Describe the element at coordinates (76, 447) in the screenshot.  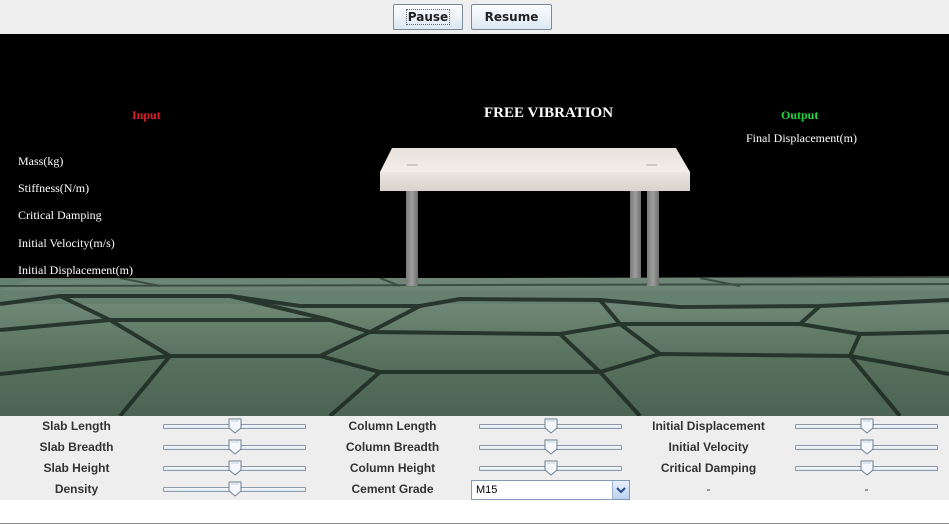
I see `slab-breadth-label: Slab Breadth` at that location.